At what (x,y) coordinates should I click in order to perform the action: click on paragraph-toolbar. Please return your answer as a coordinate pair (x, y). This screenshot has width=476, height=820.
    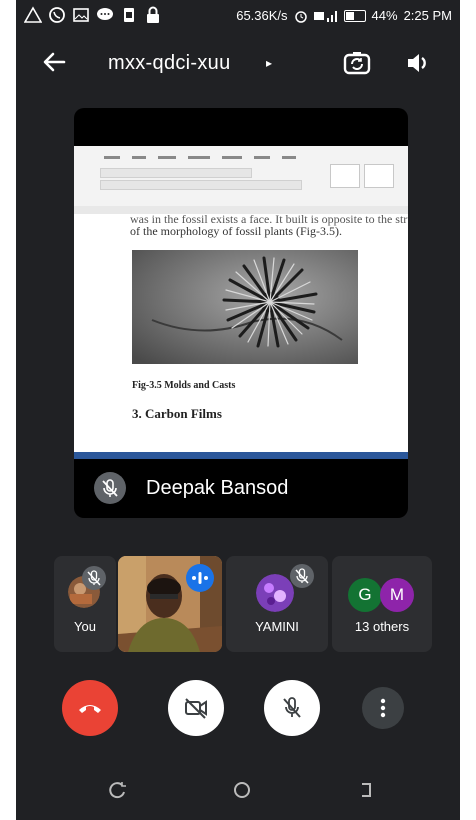
    Looking at the image, I should click on (201, 185).